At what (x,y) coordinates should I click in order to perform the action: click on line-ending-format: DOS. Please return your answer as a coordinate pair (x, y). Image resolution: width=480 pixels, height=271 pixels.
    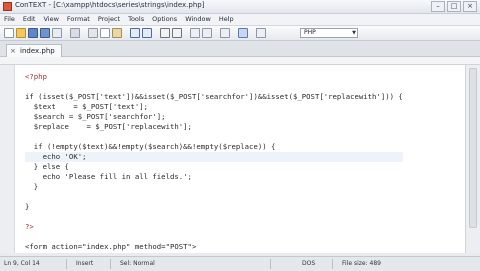
    Looking at the image, I should click on (309, 263).